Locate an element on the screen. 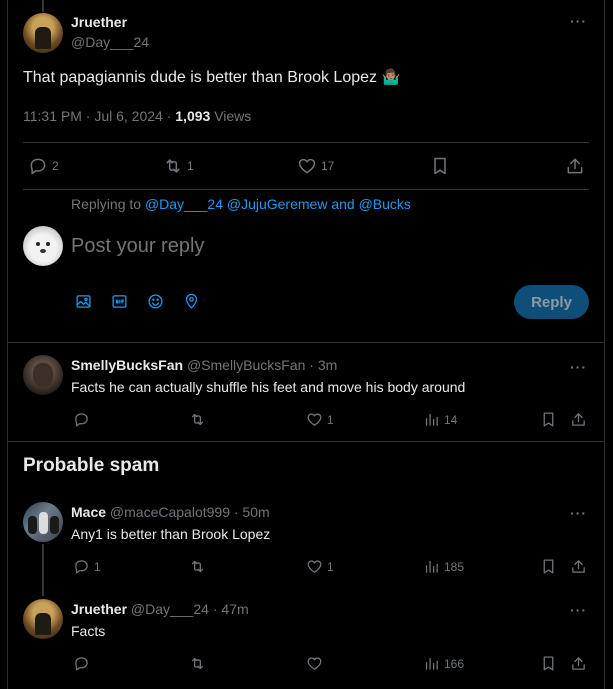 The width and height of the screenshot is (613, 689). gif-button is located at coordinates (119, 304).